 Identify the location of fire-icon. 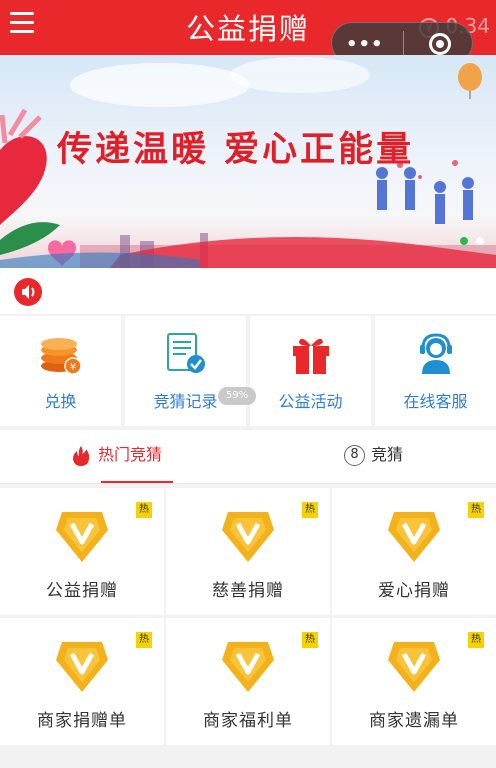
(81, 455).